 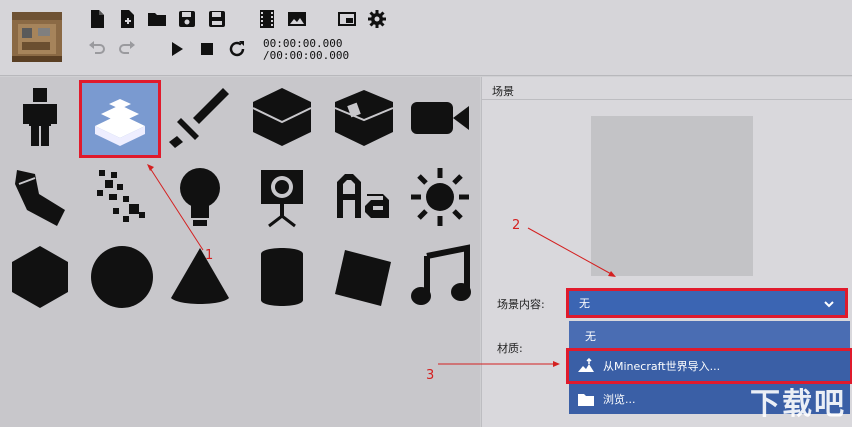 I want to click on stop-icon, so click(x=207, y=49).